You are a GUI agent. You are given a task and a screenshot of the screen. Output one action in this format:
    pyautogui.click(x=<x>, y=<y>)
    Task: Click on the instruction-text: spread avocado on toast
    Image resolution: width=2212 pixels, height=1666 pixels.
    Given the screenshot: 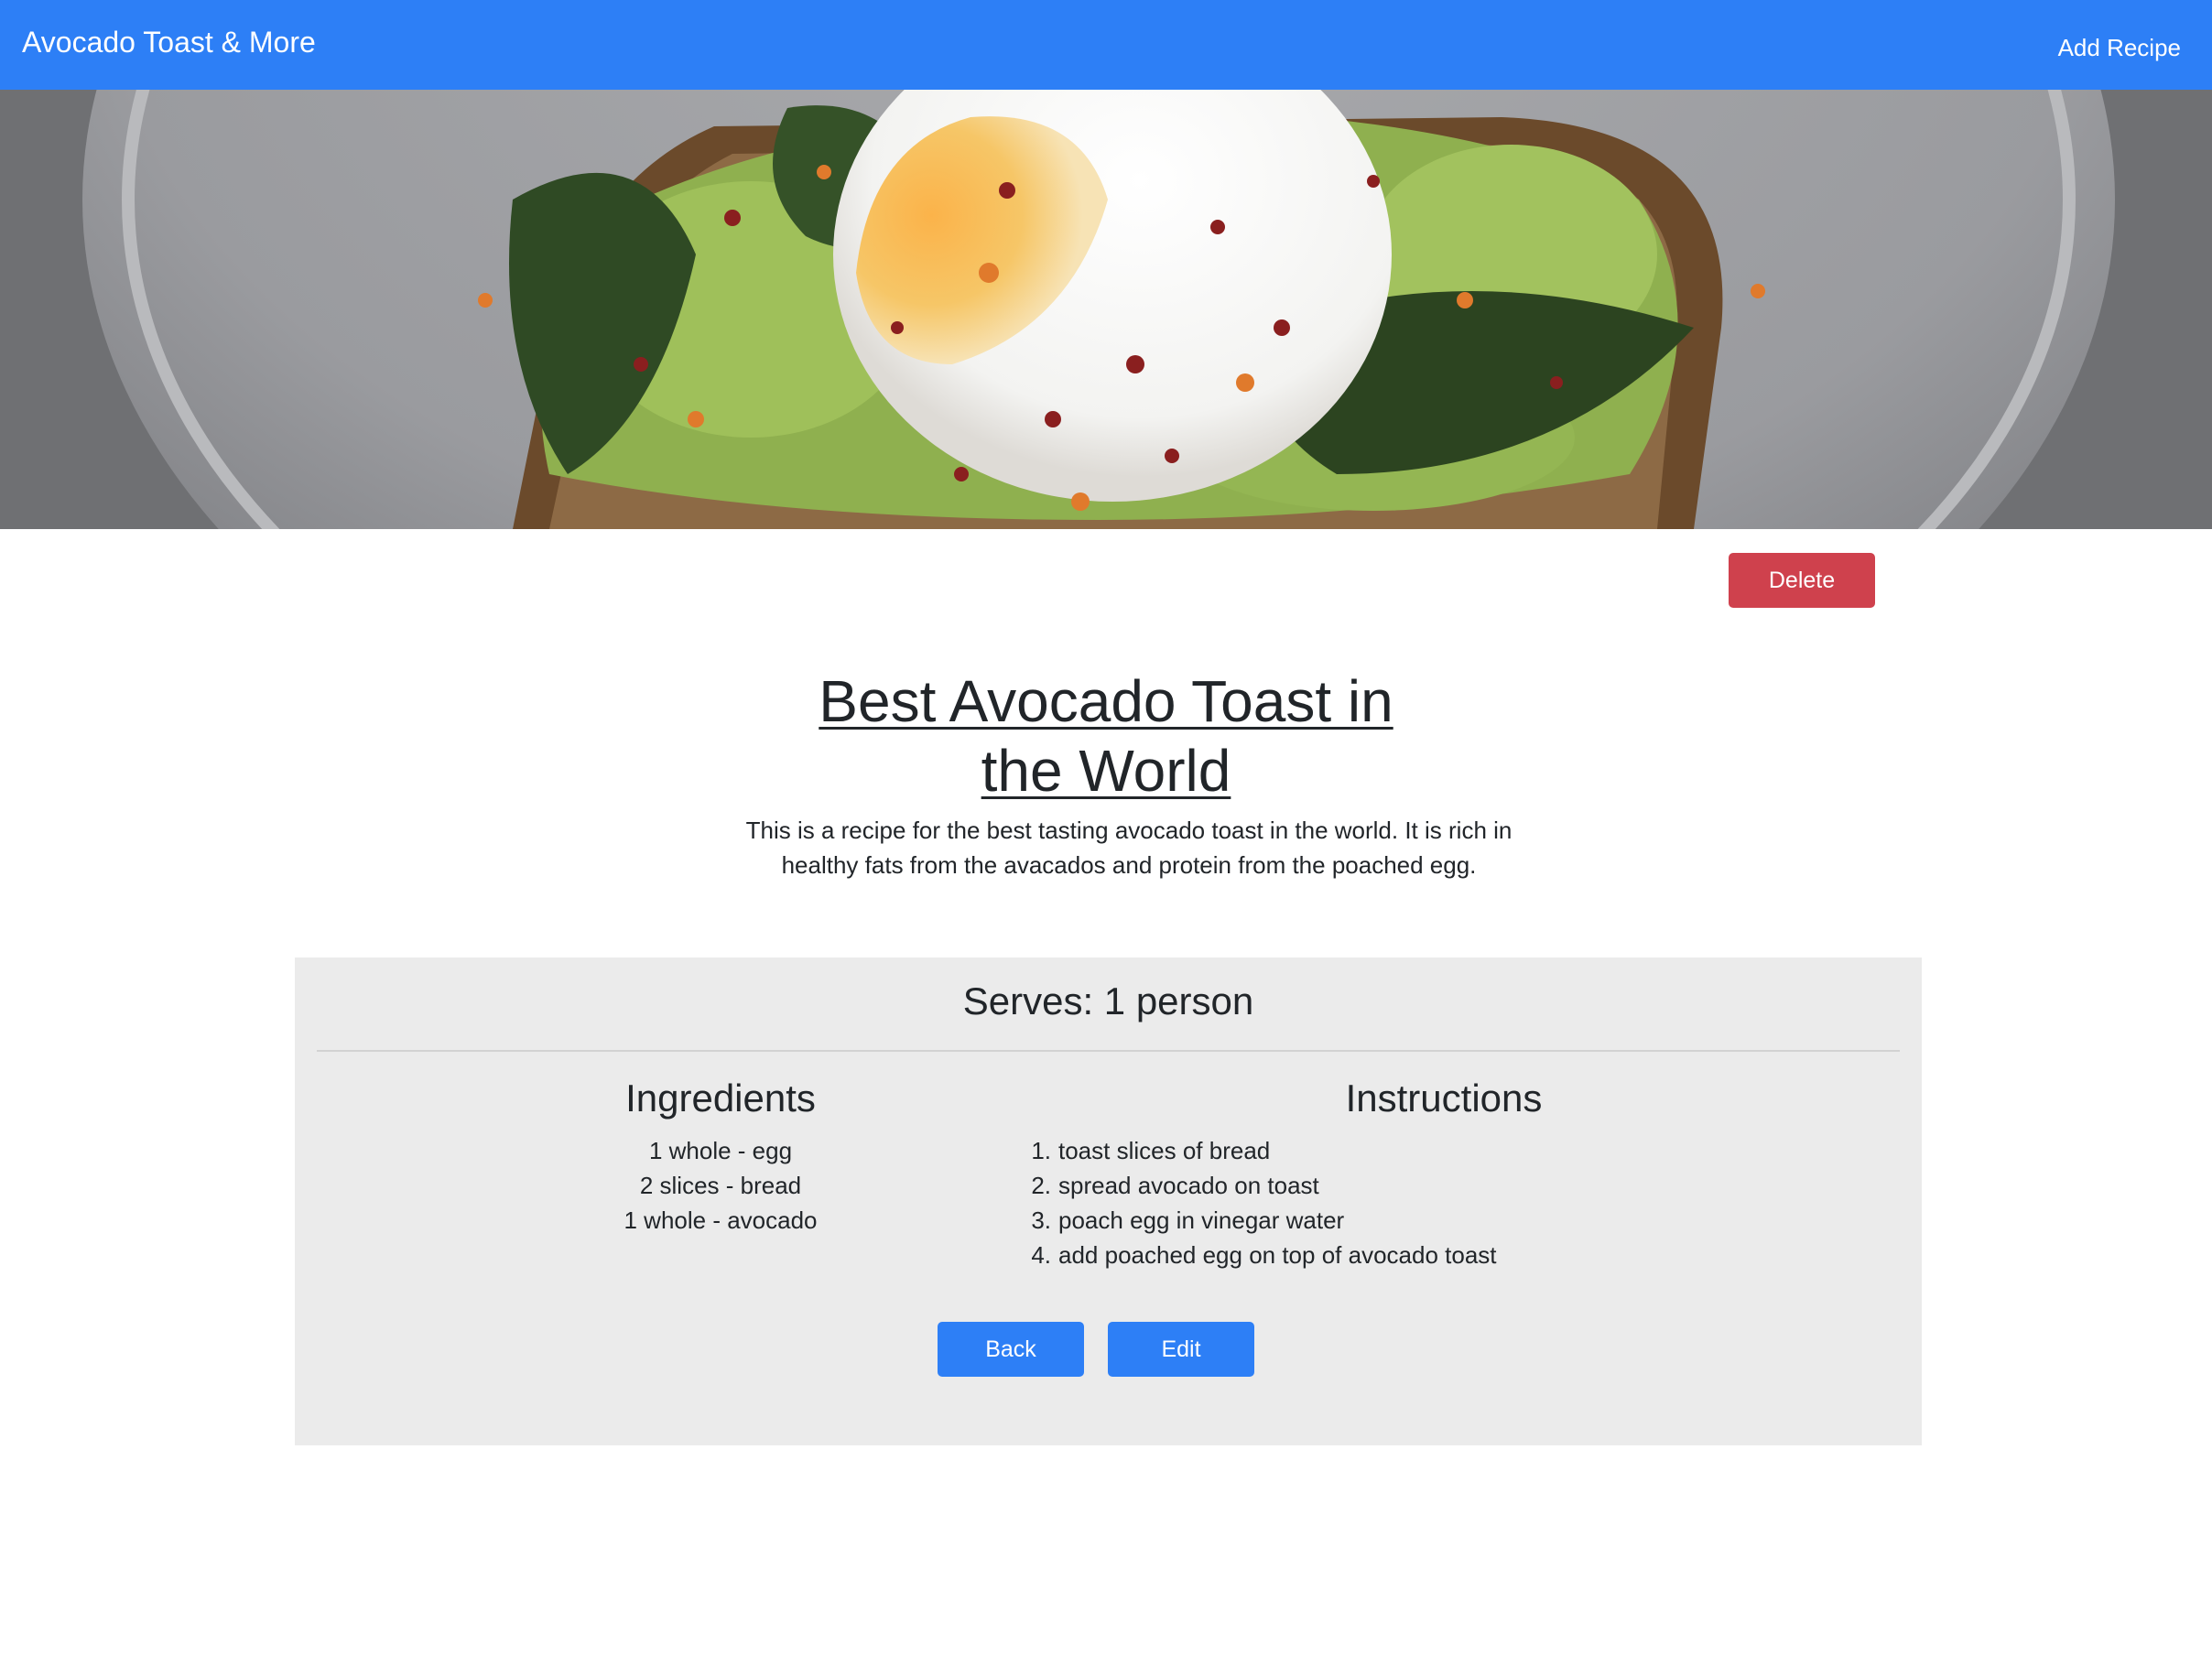 What is the action you would take?
    pyautogui.click(x=1188, y=1185)
    